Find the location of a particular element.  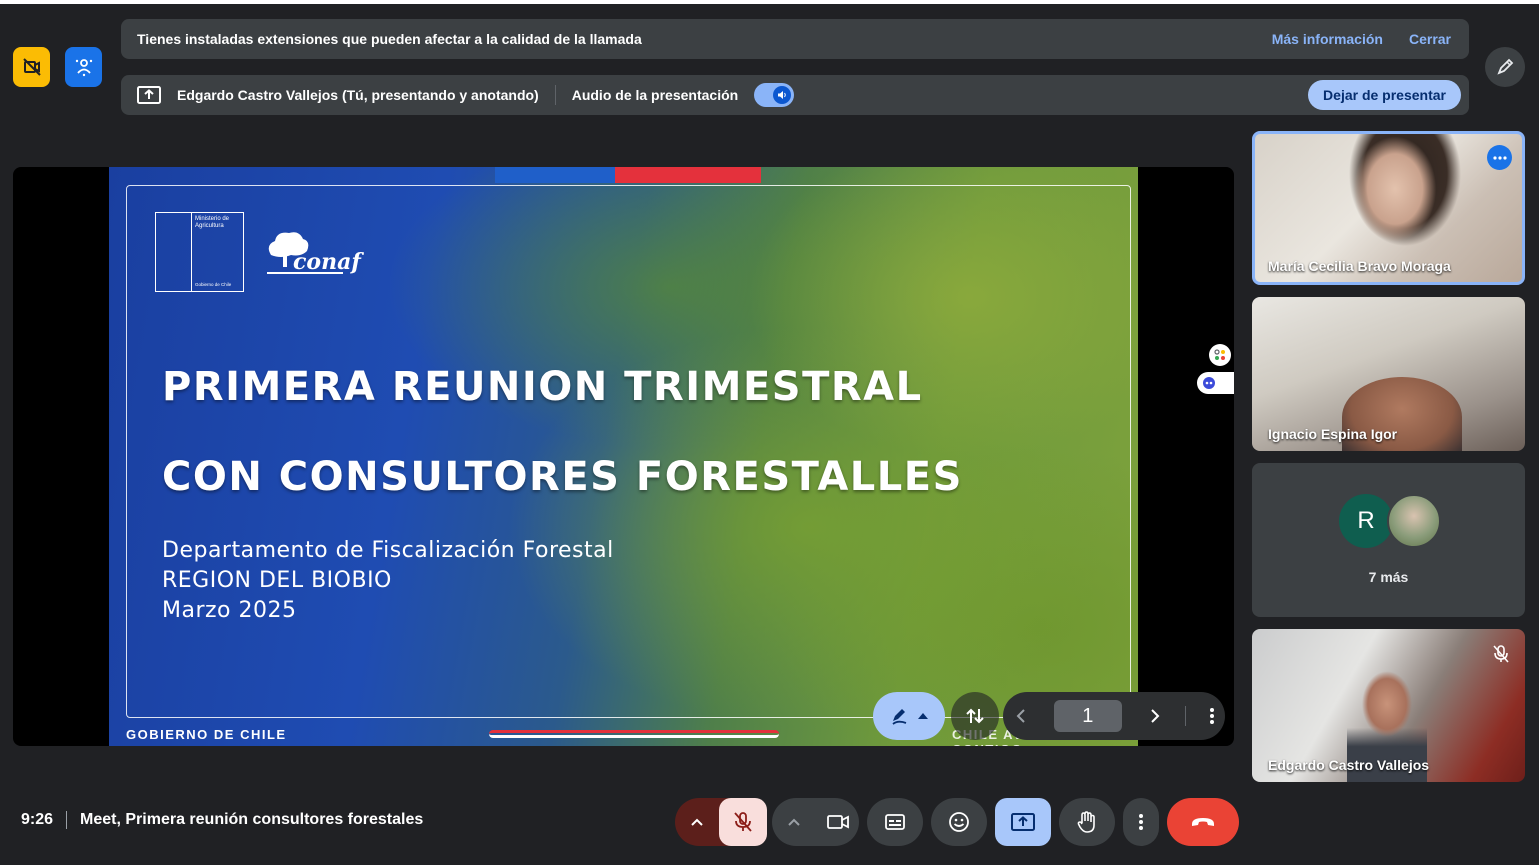

more-options-button is located at coordinates (1141, 822).